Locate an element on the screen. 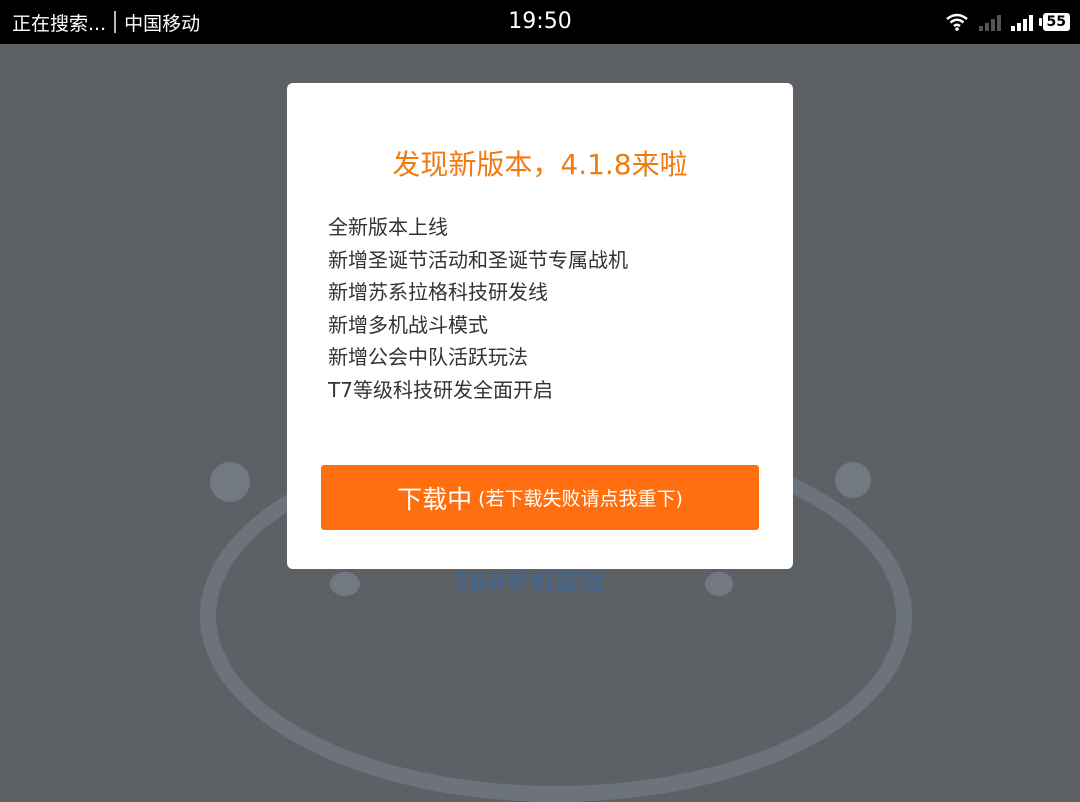  dialog-title: 发现新版本，4.1.8来啦 is located at coordinates (540, 164).